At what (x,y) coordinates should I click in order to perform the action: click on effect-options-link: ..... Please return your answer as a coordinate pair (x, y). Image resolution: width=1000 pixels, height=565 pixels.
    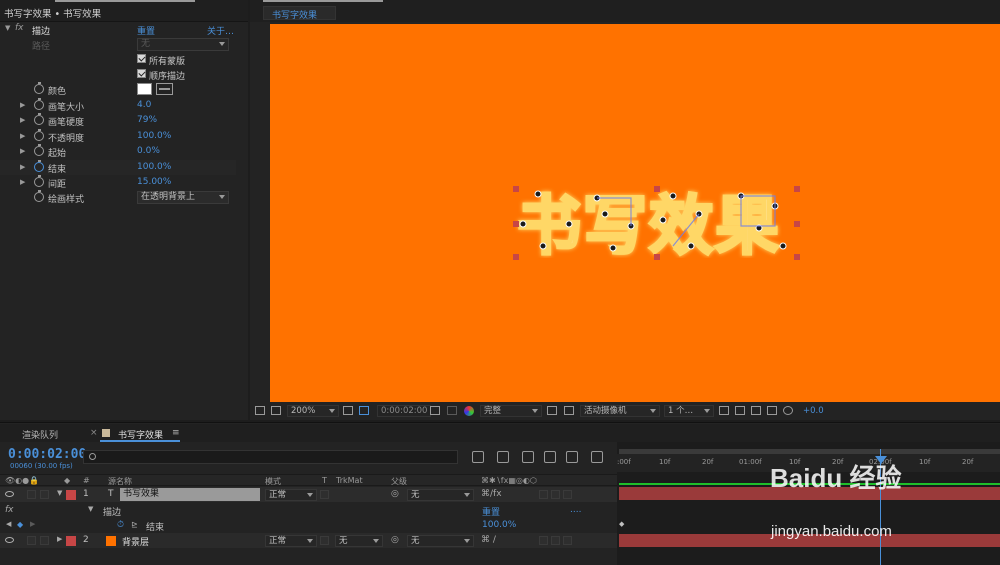
    Looking at the image, I should click on (575, 510).